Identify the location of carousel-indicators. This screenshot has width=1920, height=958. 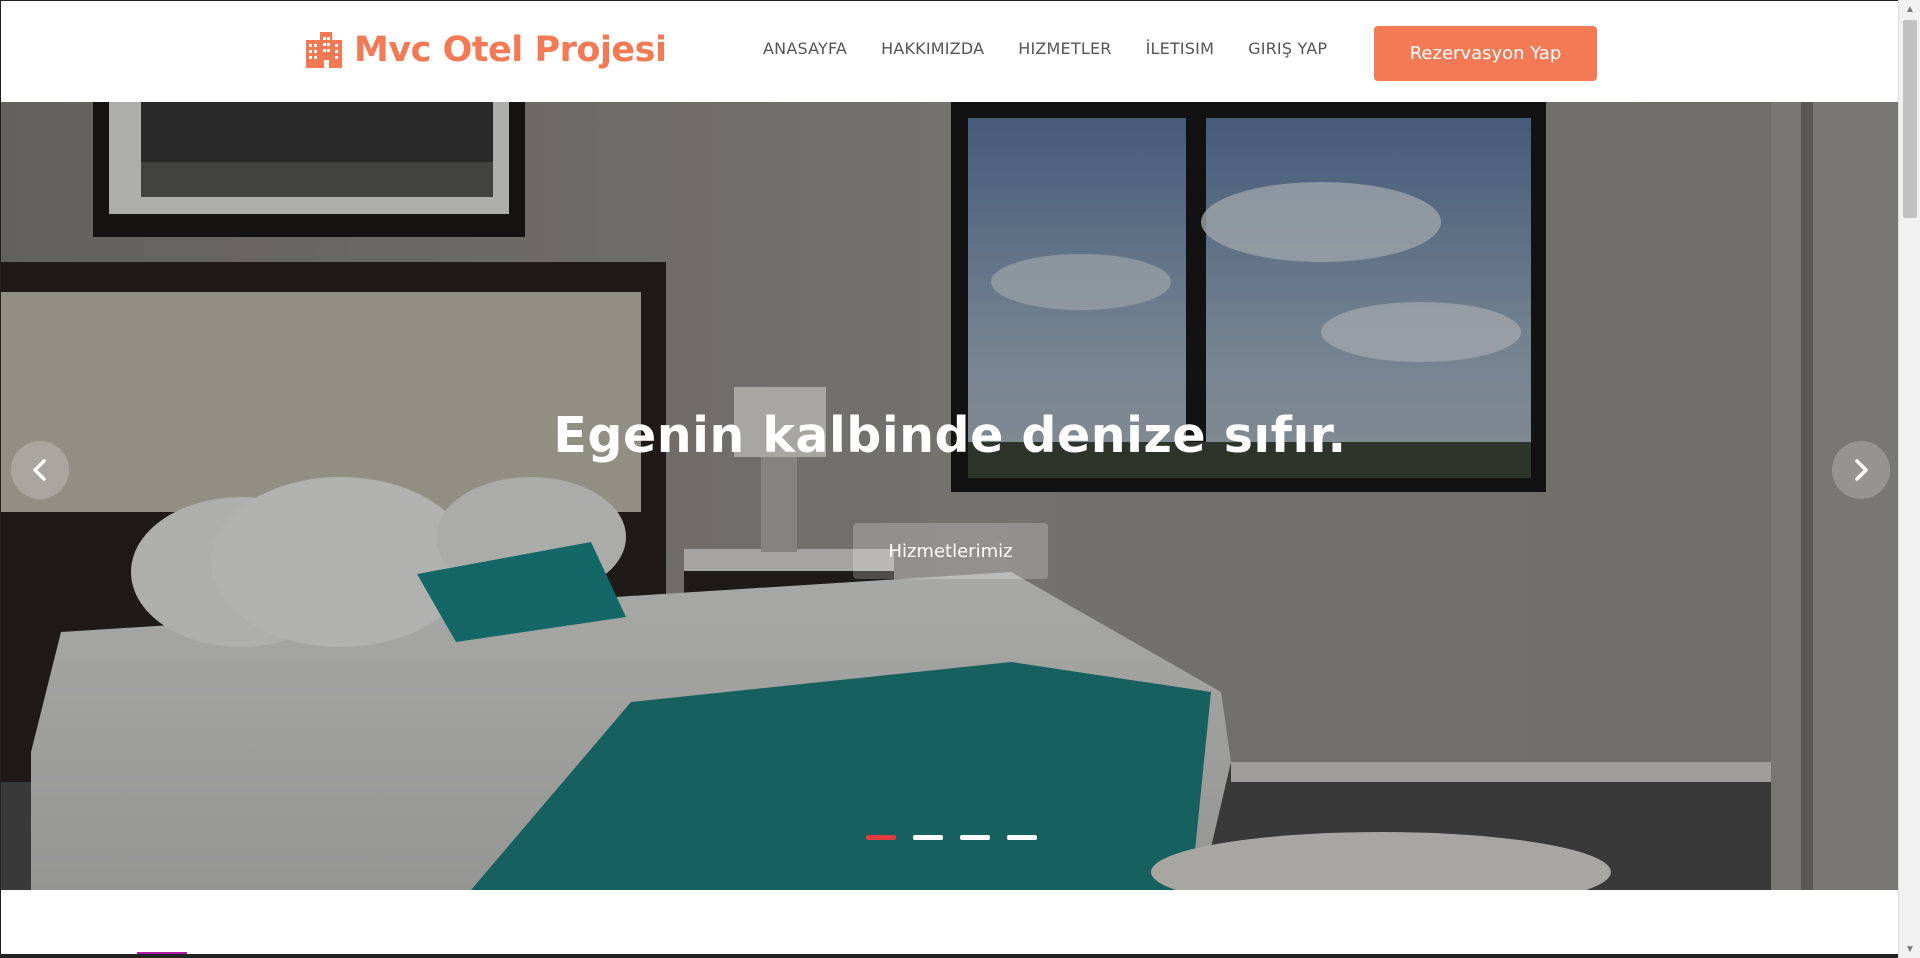
(951, 837).